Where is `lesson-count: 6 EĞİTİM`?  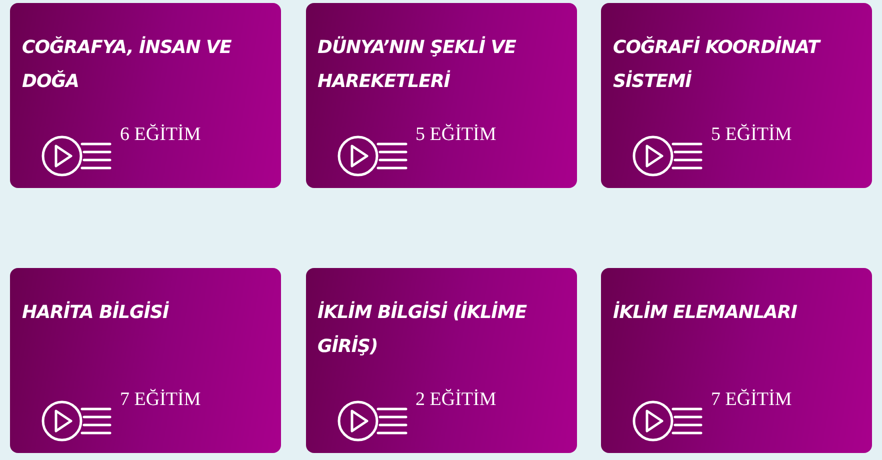 lesson-count: 6 EĞİTİM is located at coordinates (160, 135).